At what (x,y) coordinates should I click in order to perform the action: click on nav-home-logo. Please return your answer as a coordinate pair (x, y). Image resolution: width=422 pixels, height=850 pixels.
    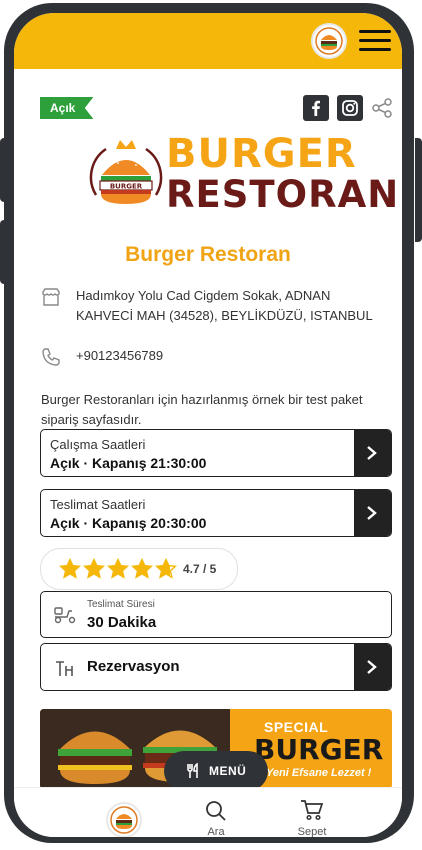
    Looking at the image, I should click on (124, 819).